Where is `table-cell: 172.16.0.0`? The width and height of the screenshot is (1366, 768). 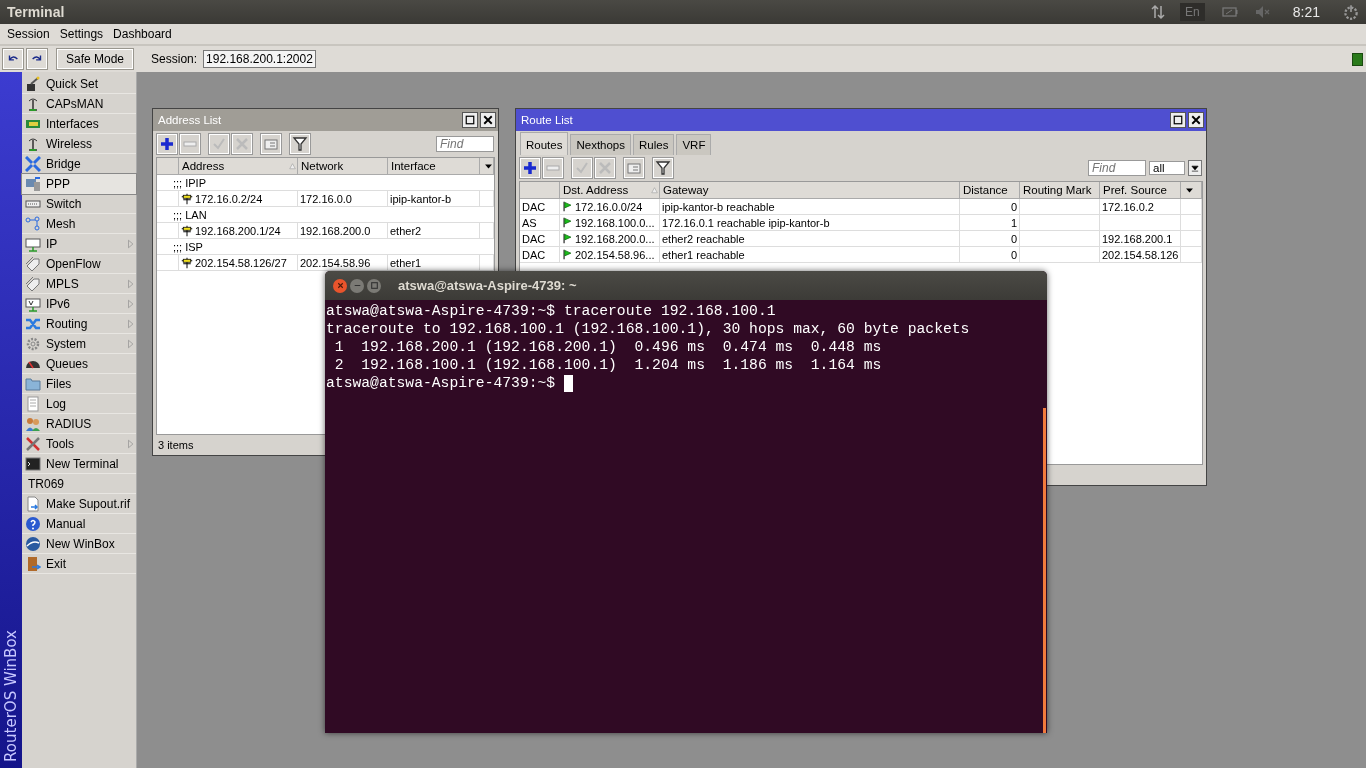 table-cell: 172.16.0.0 is located at coordinates (343, 198).